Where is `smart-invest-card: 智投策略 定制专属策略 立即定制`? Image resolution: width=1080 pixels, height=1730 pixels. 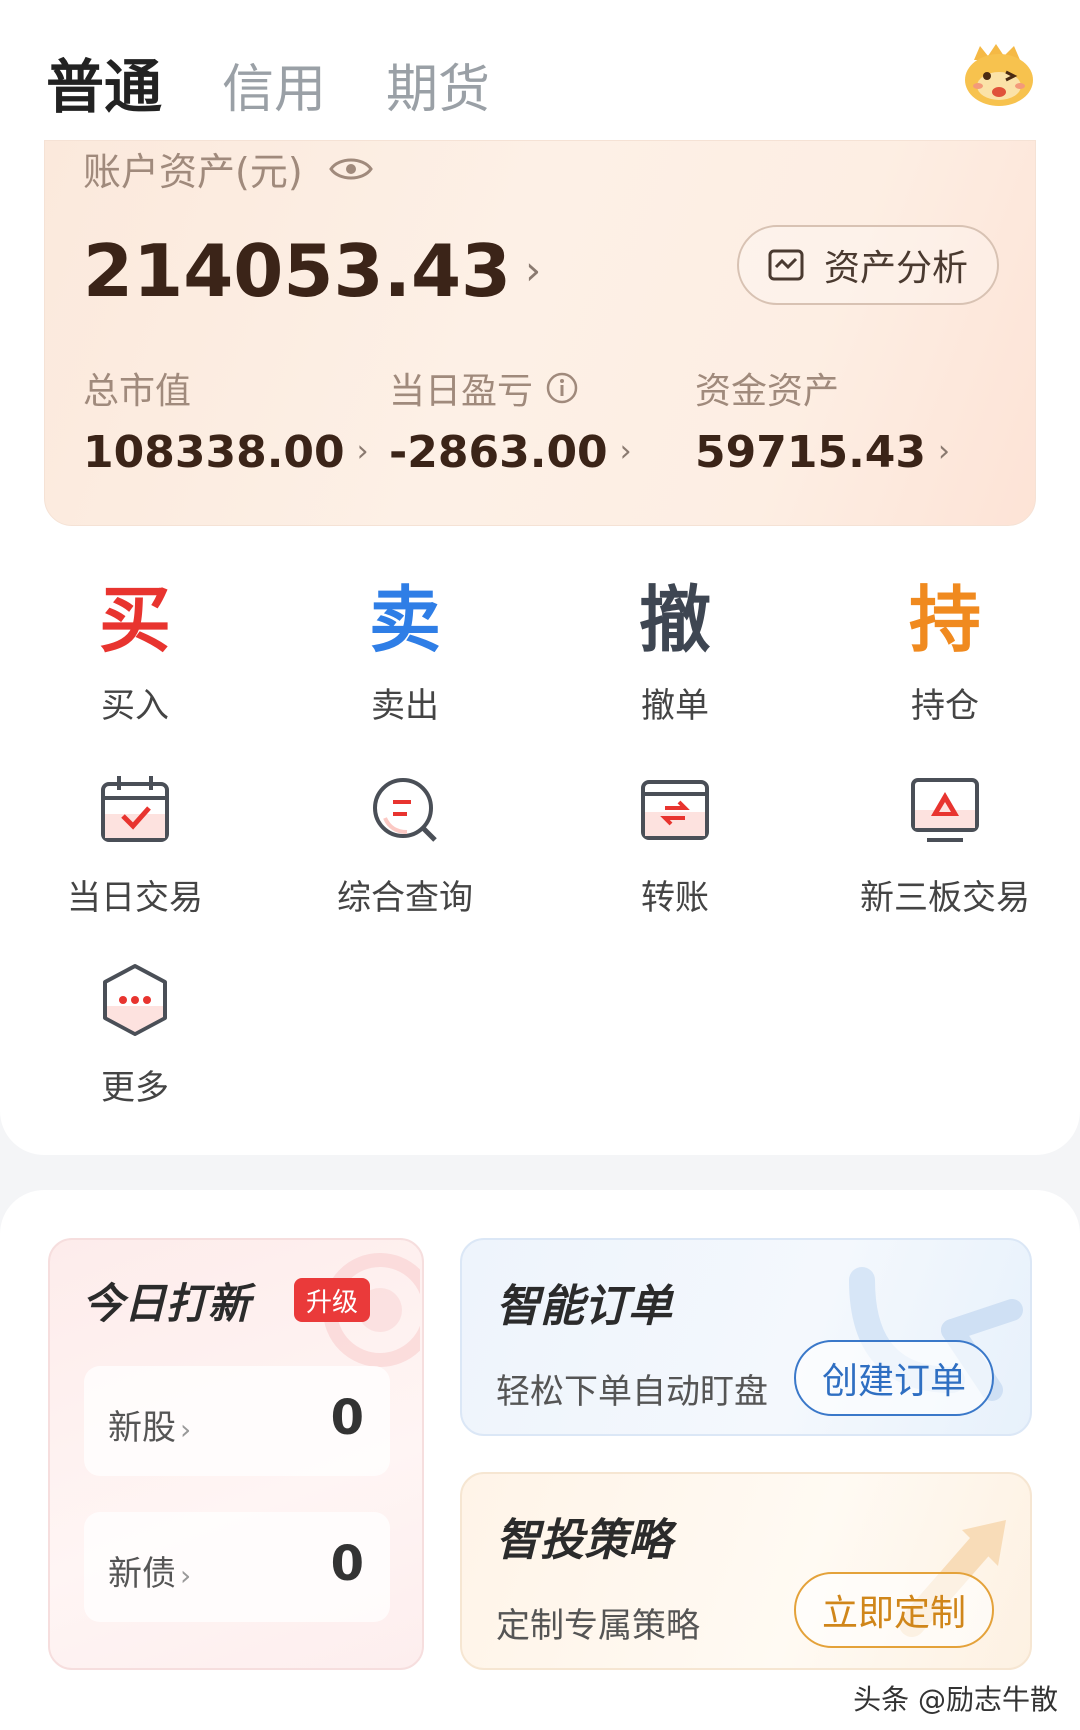 smart-invest-card: 智投策略 定制专属策略 立即定制 is located at coordinates (746, 1571).